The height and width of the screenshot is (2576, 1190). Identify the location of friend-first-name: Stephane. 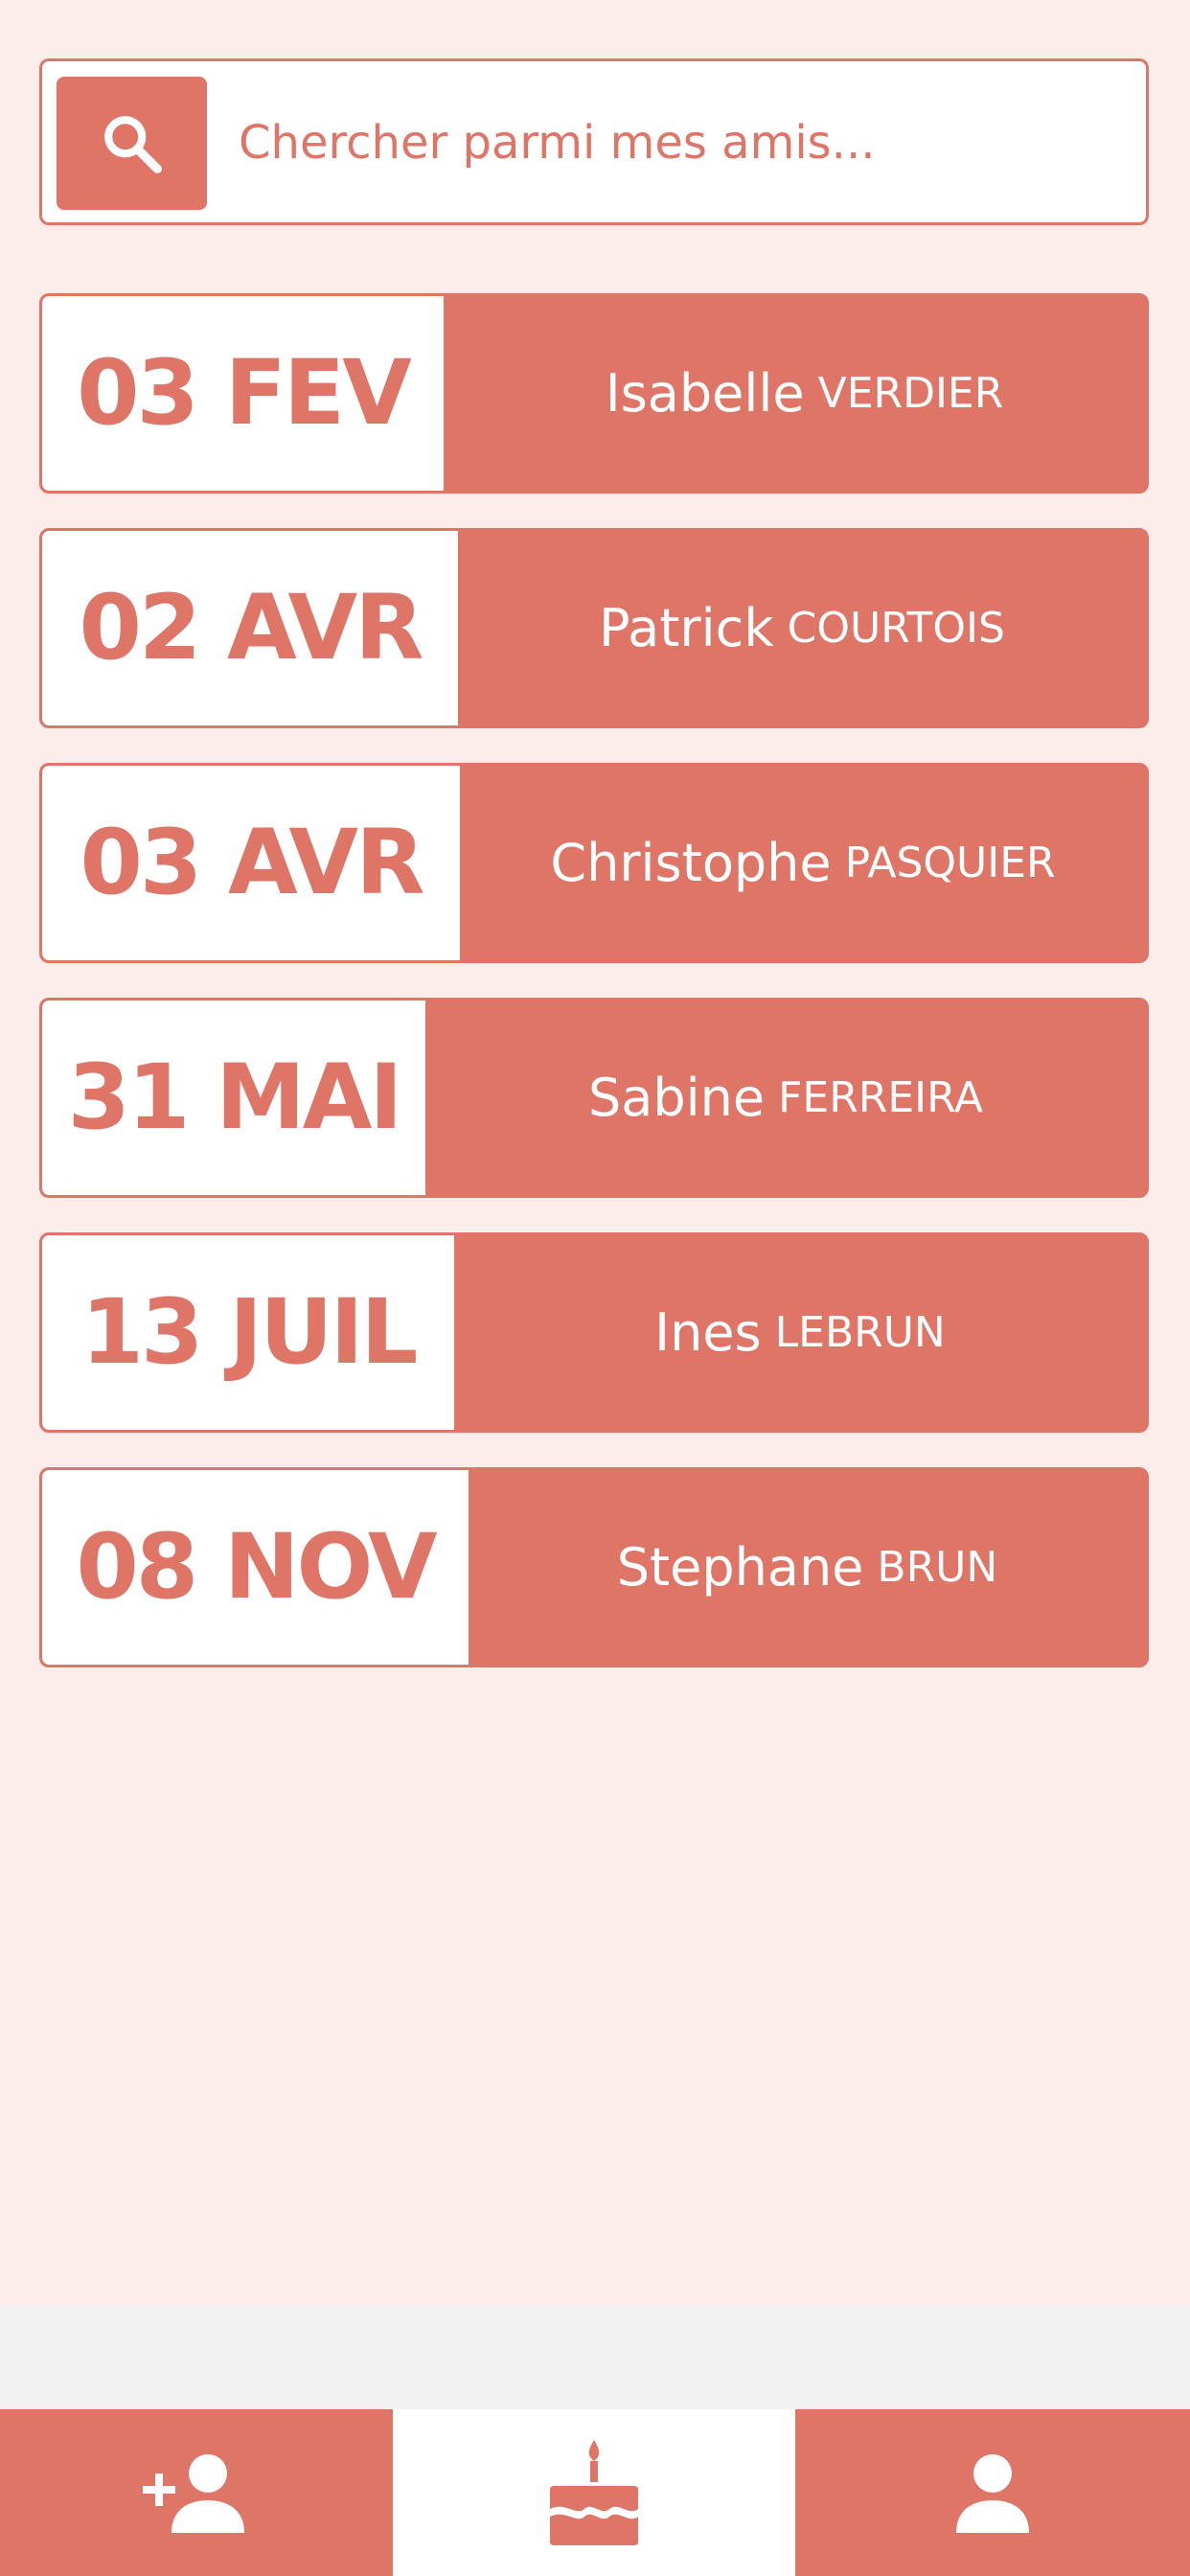
(740, 1567).